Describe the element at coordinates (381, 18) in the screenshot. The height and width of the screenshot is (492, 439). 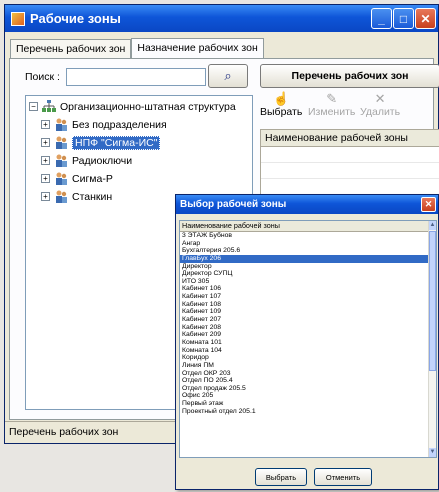
I see `minimize-button: _` at that location.